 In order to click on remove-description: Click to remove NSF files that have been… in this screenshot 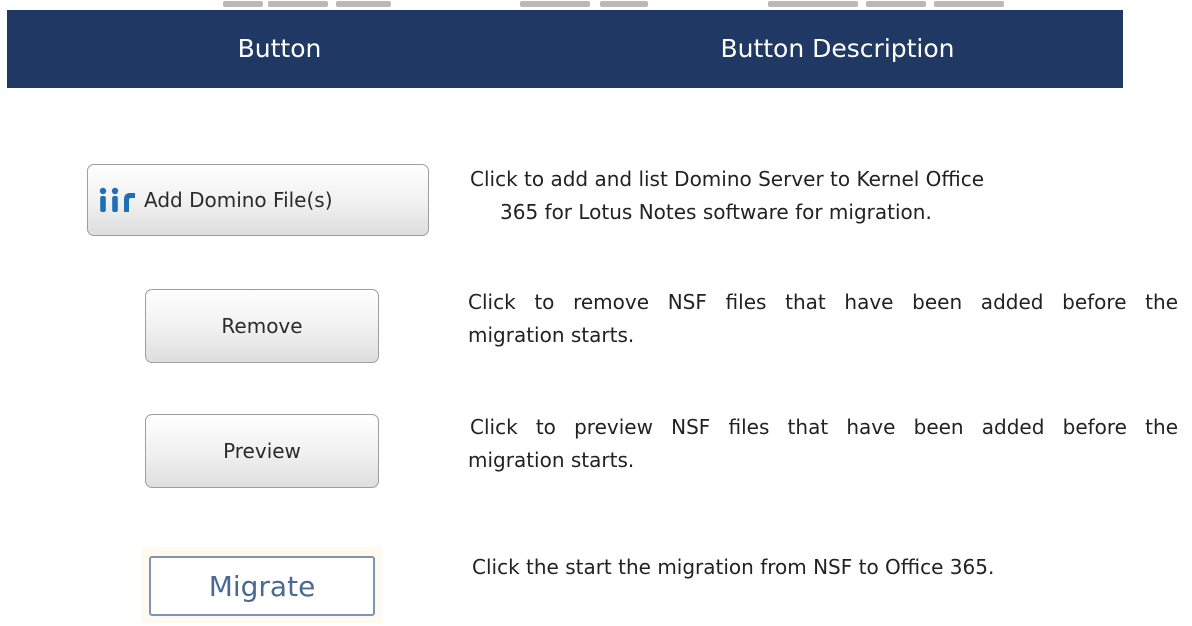, I will do `click(823, 318)`.